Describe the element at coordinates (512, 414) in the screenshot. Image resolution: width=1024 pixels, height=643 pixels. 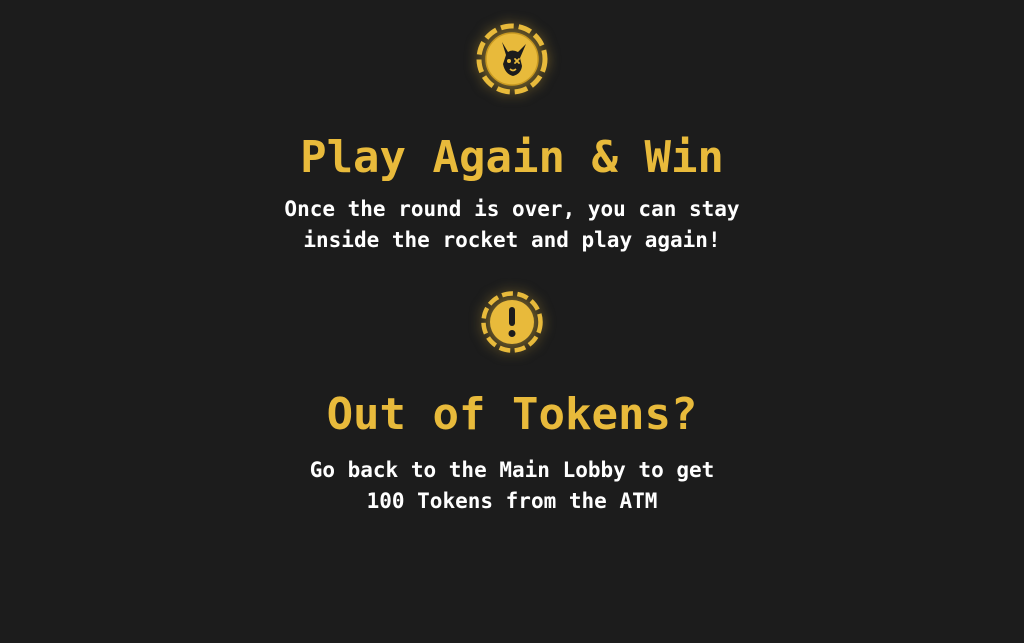
I see `section-title-out-of-tokens: Out of Tokens?` at that location.